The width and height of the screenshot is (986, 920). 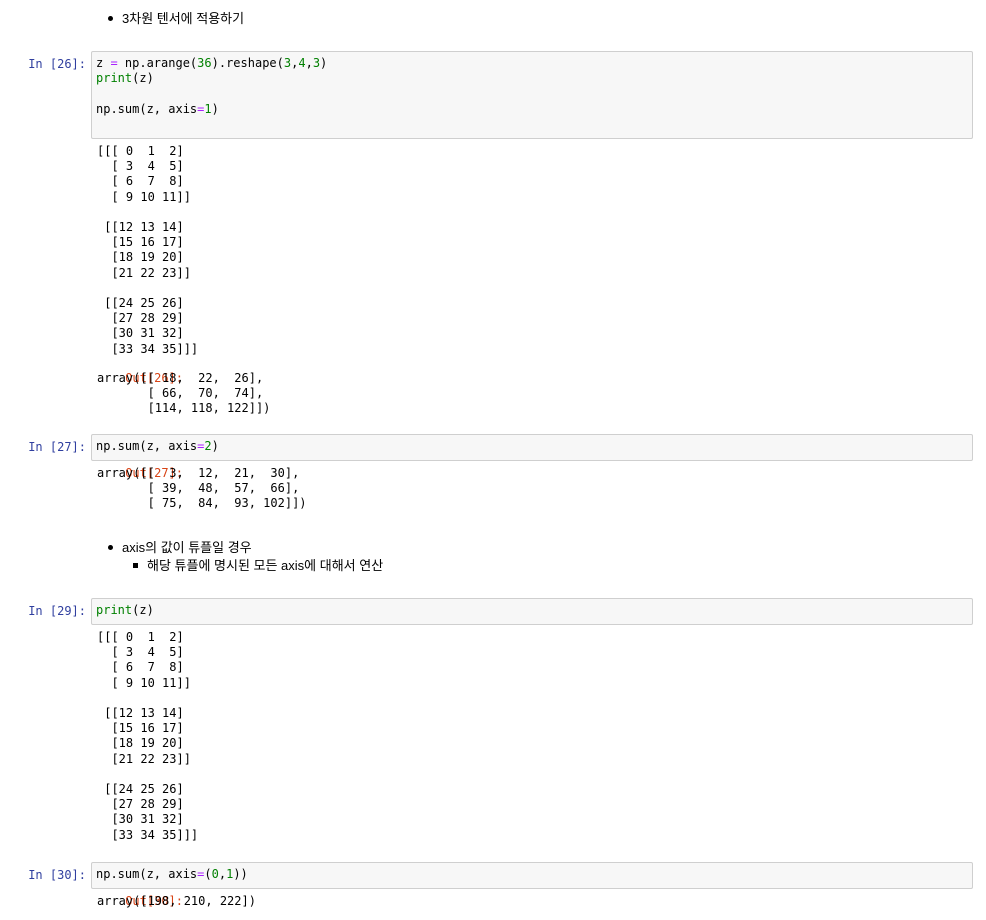 I want to click on bullet-square-icon, so click(x=135, y=566).